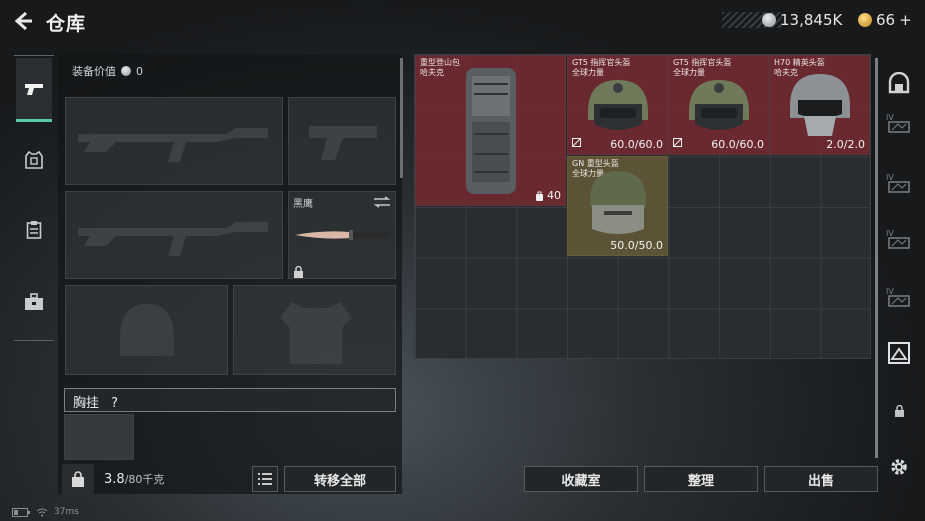 Image resolution: width=925 pixels, height=521 pixels. I want to click on gold-amount: 66, so click(886, 20).